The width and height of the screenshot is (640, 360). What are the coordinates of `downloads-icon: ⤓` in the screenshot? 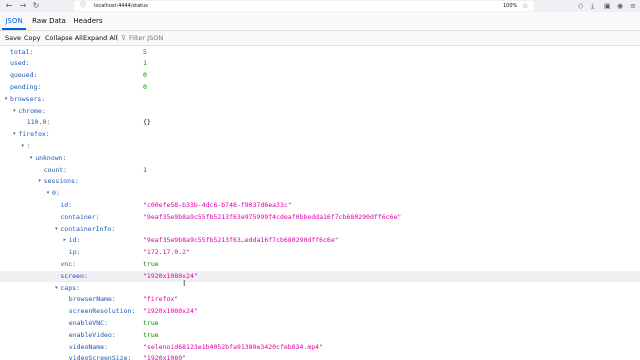 It's located at (592, 6).